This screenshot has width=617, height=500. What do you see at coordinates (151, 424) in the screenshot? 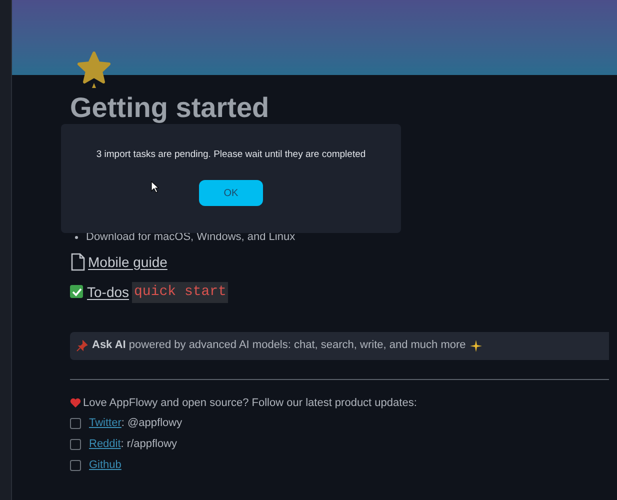
I see `handle-text: : @appflowy` at bounding box center [151, 424].